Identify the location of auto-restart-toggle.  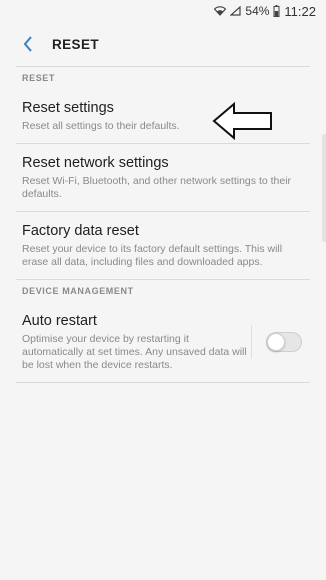
(284, 342).